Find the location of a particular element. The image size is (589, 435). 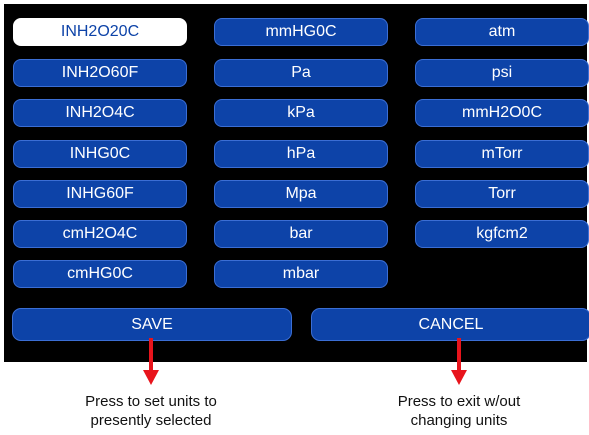

unit-button-mpa: Mpa is located at coordinates (301, 194).